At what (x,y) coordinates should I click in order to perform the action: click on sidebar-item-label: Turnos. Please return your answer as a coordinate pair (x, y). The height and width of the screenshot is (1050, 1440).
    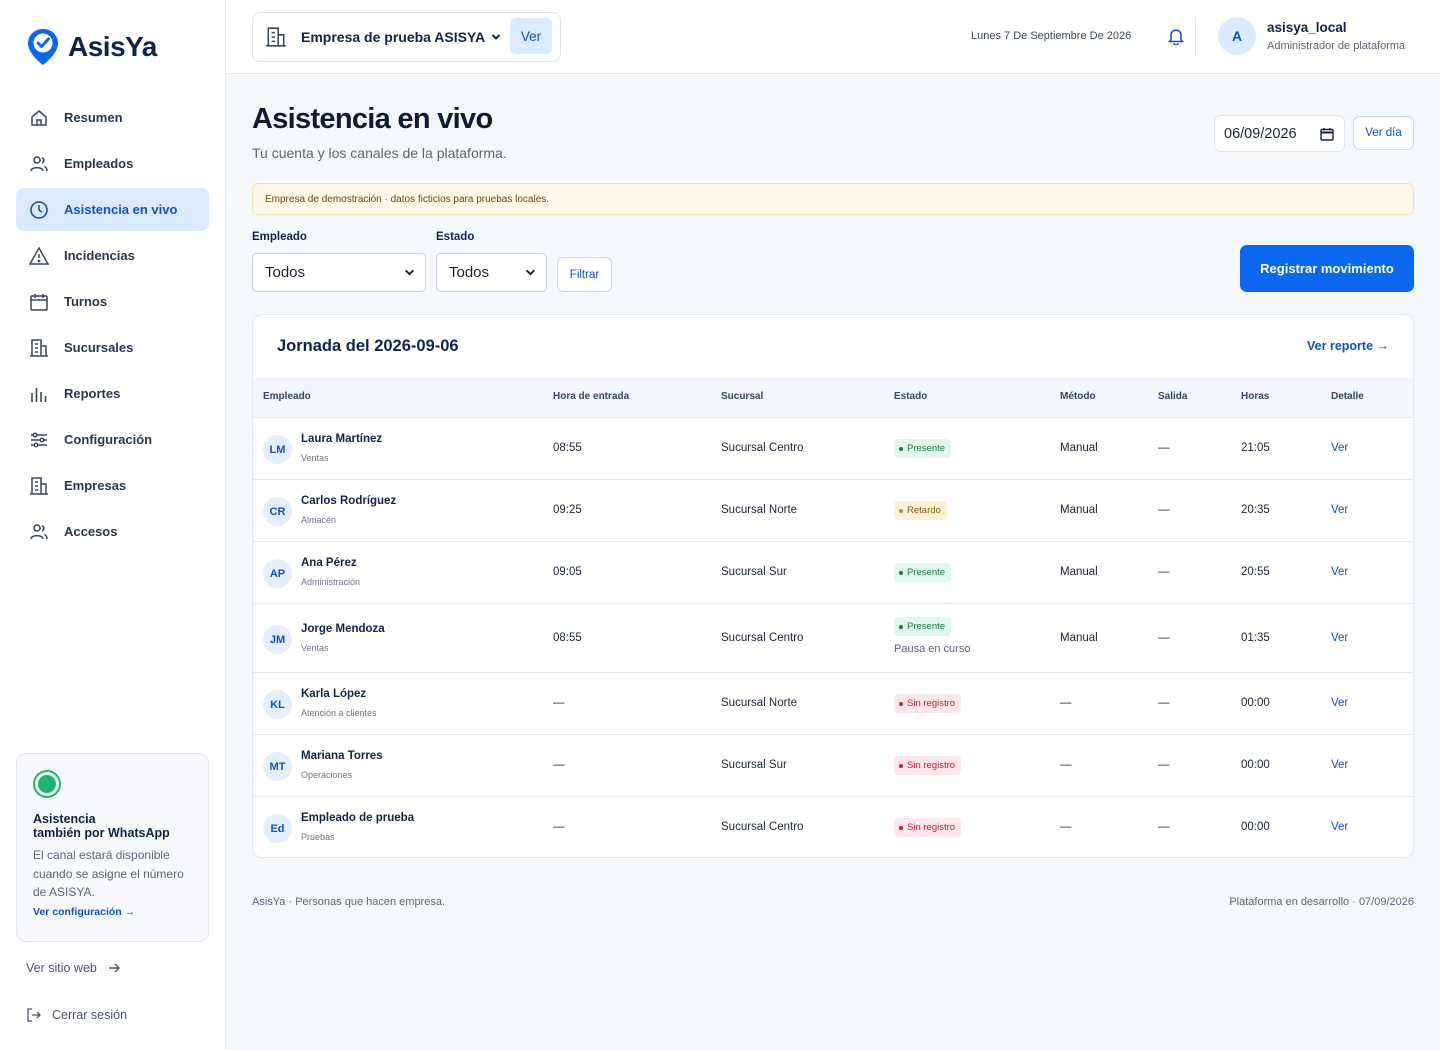
    Looking at the image, I should click on (86, 301).